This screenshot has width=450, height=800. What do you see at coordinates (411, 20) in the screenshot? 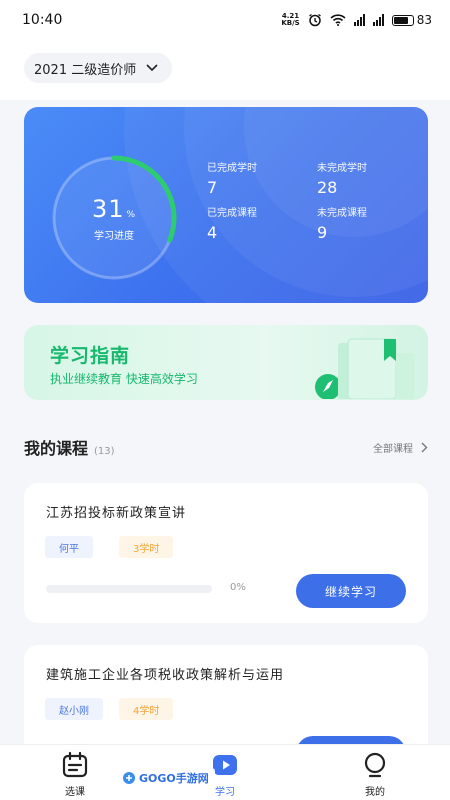
I see `battery-icon: 83` at bounding box center [411, 20].